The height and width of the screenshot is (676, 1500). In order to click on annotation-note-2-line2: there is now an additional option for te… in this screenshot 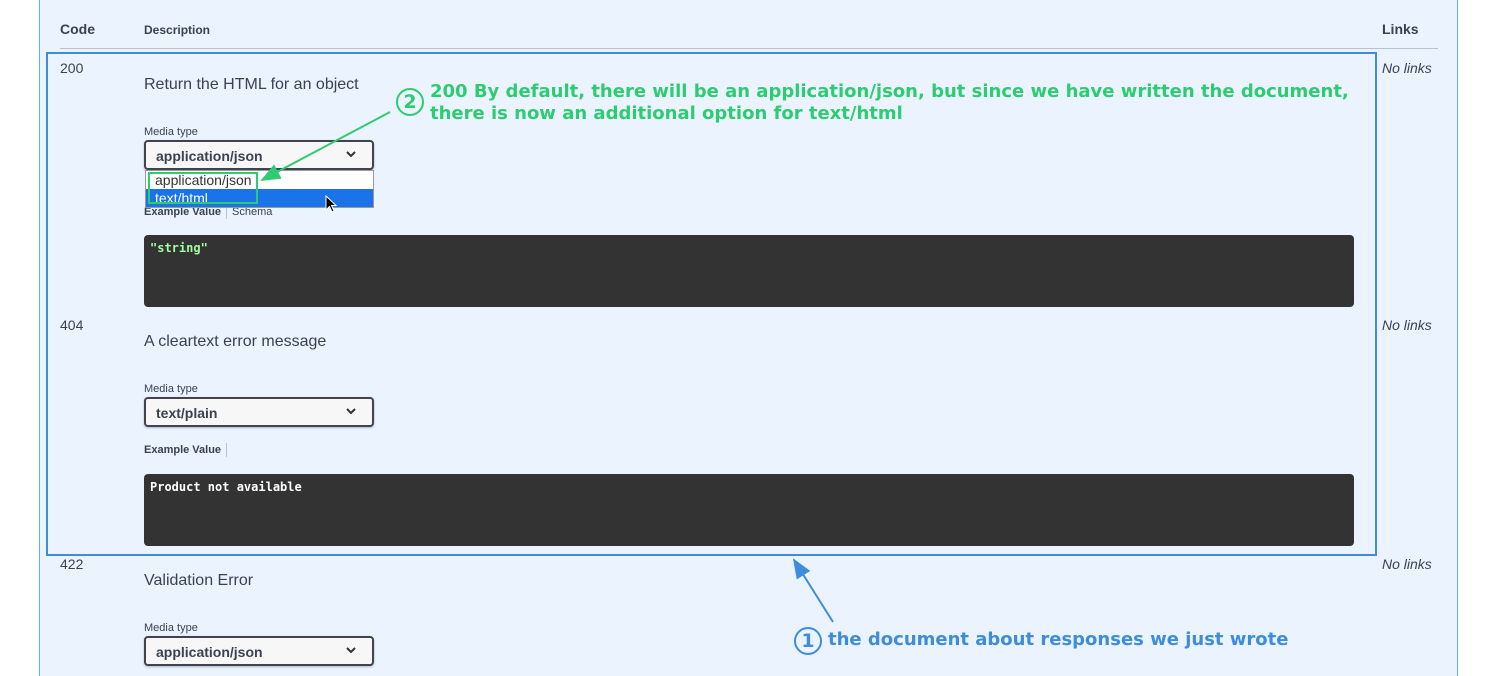, I will do `click(666, 113)`.